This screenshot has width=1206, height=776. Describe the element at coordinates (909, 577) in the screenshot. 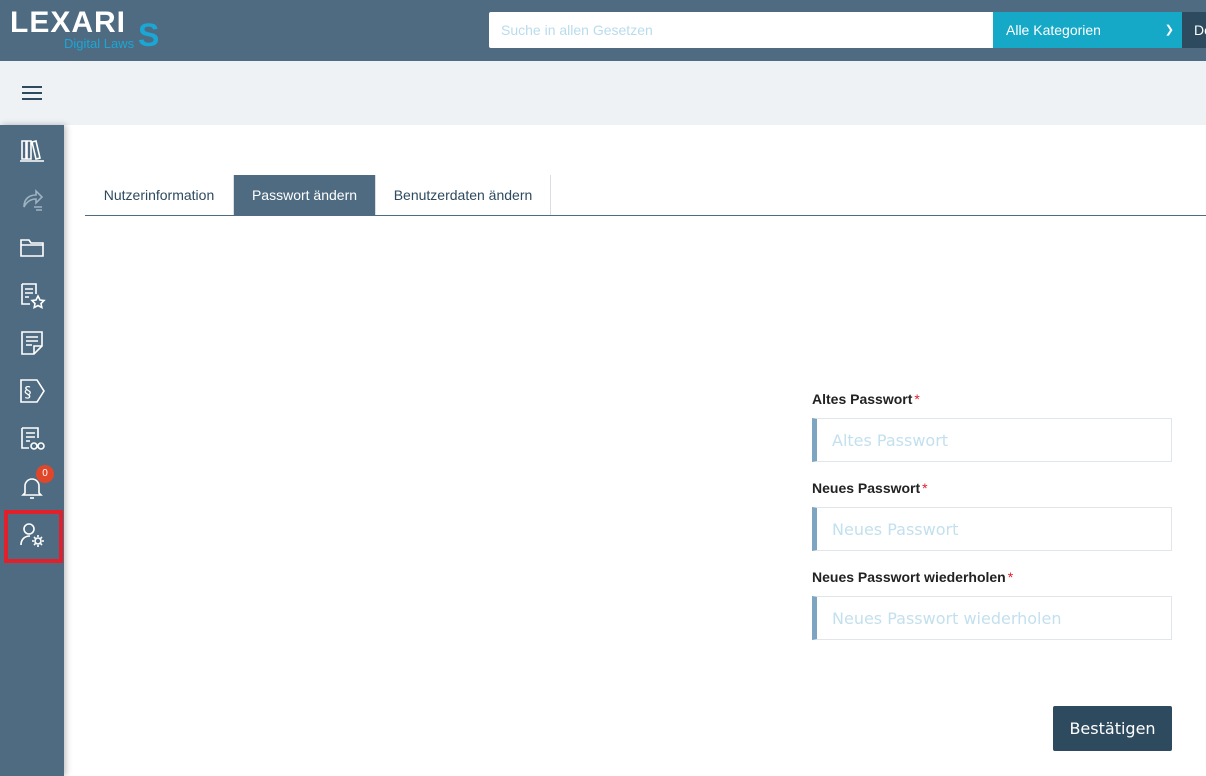

I see `repeat-password-label-text: Neues Passwort wiederholen` at that location.